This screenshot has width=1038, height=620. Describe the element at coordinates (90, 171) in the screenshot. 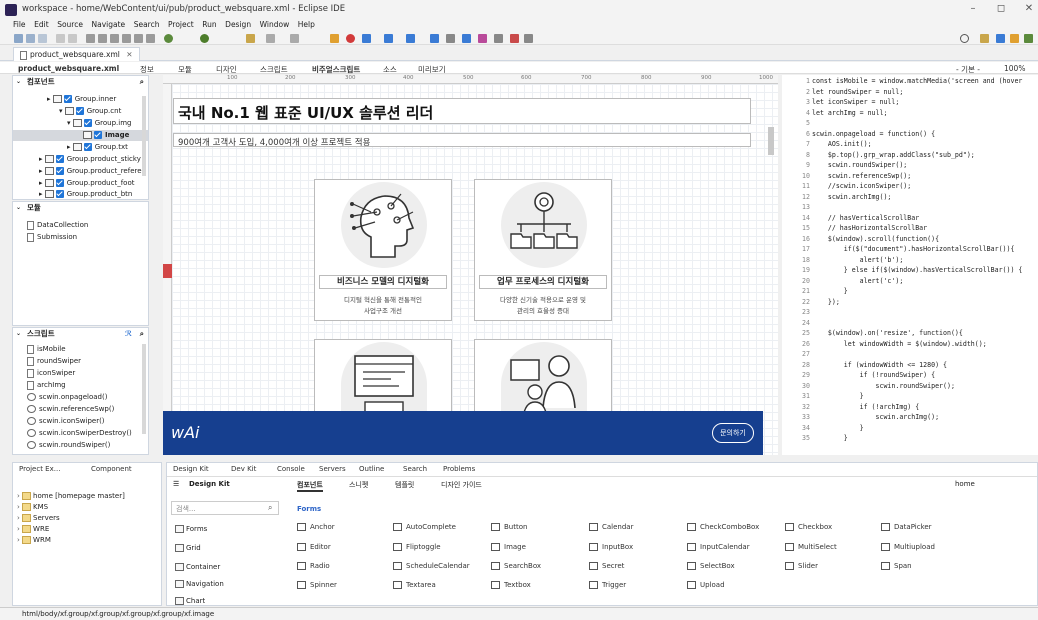

I see `tree-item: ▸ Group.product_refere` at that location.